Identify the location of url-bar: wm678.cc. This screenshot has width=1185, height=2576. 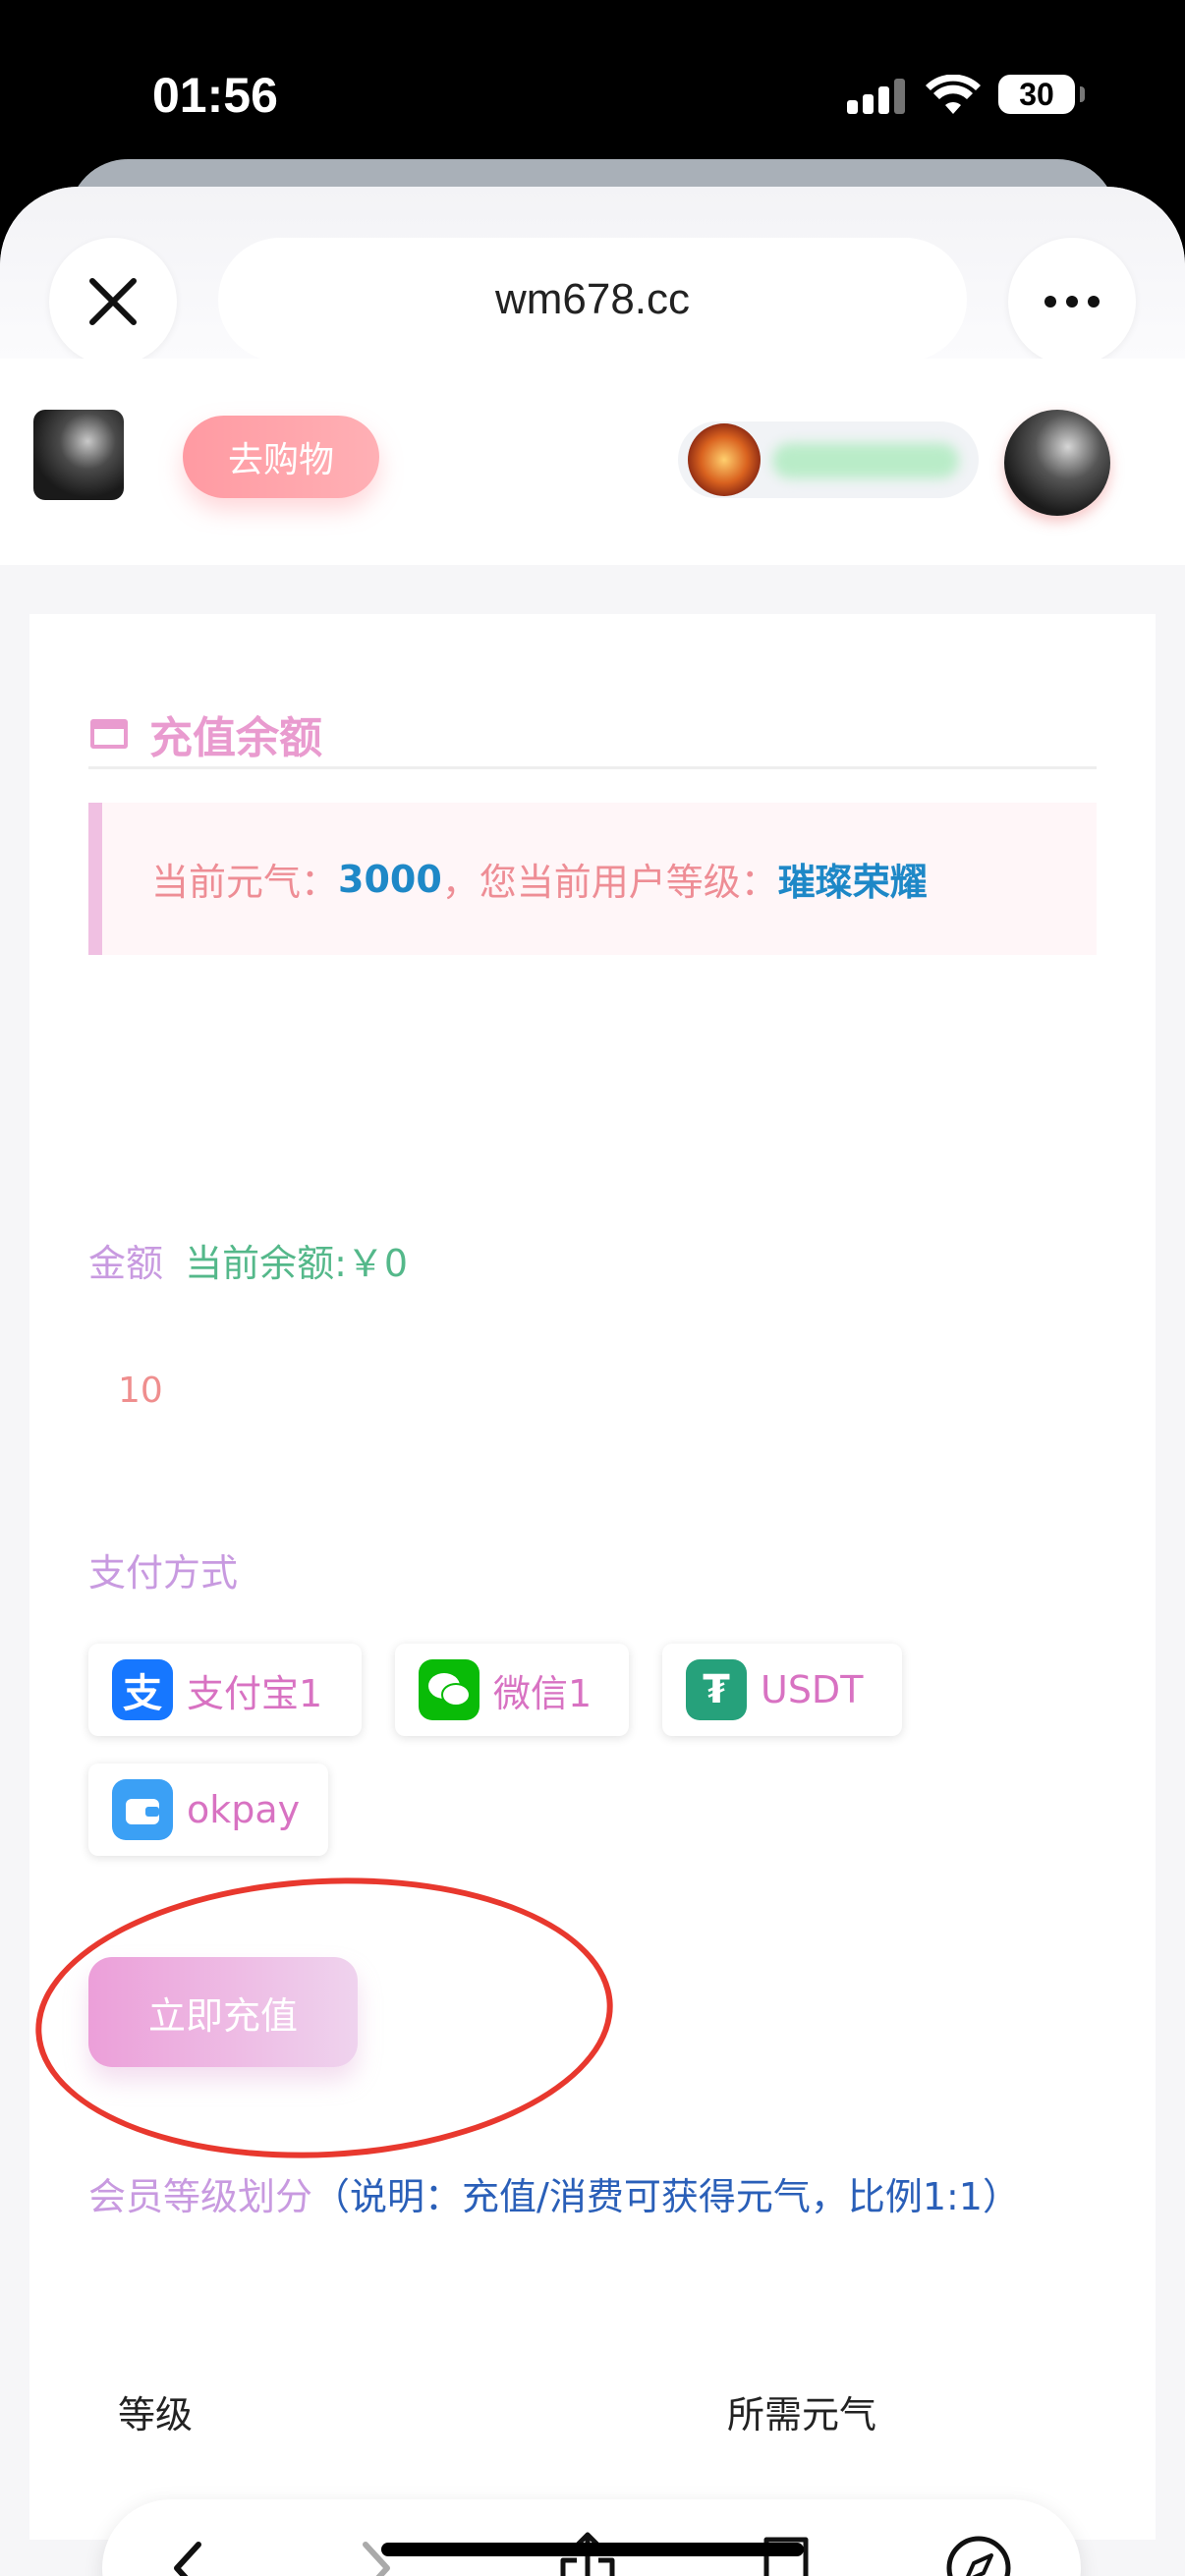
(592, 300).